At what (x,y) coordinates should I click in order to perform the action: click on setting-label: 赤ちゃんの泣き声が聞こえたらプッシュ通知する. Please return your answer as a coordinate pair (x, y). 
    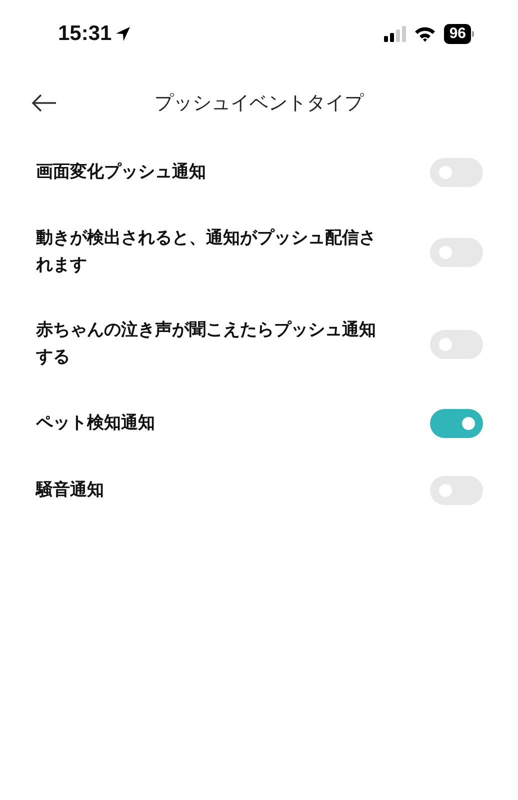
    Looking at the image, I should click on (206, 344).